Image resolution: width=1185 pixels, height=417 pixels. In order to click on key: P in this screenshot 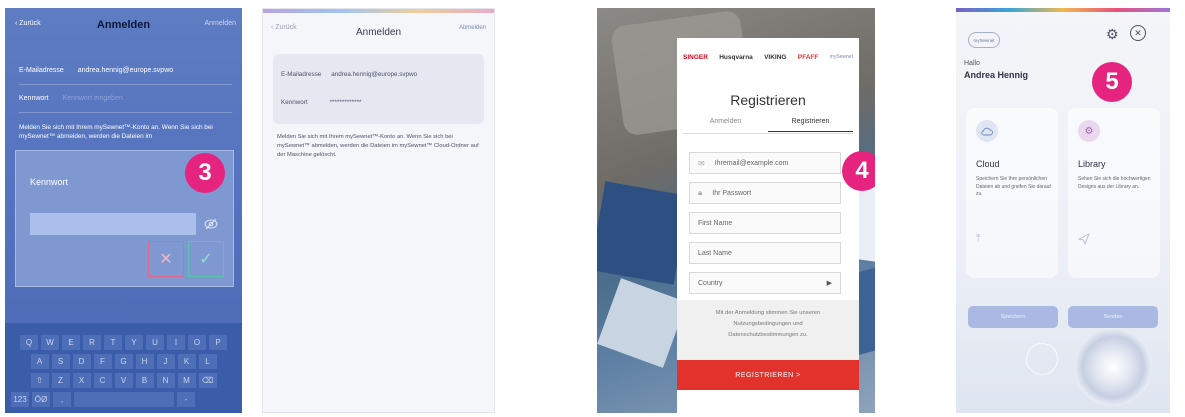, I will do `click(218, 342)`.